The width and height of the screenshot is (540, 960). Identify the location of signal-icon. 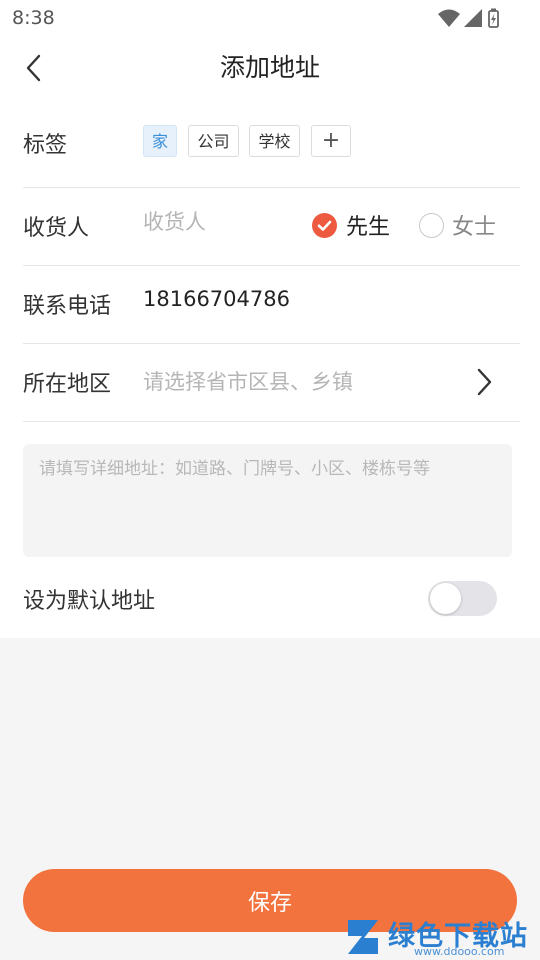
(473, 18).